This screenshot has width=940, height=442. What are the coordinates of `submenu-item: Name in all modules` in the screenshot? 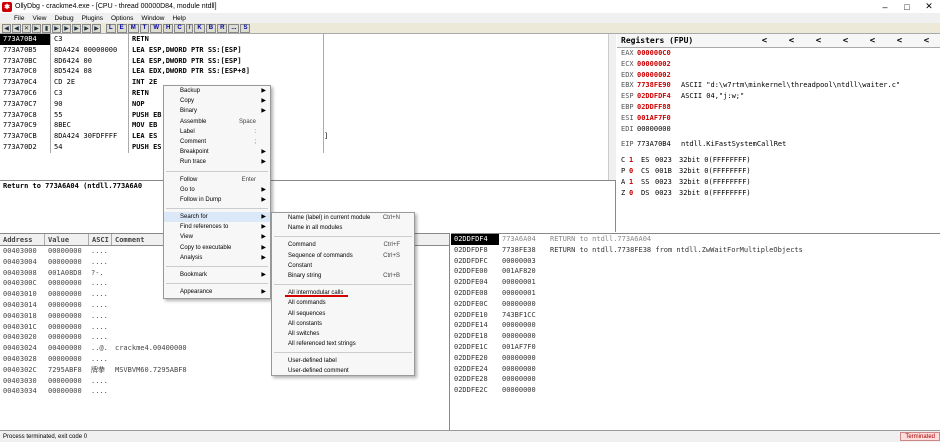 It's located at (343, 228).